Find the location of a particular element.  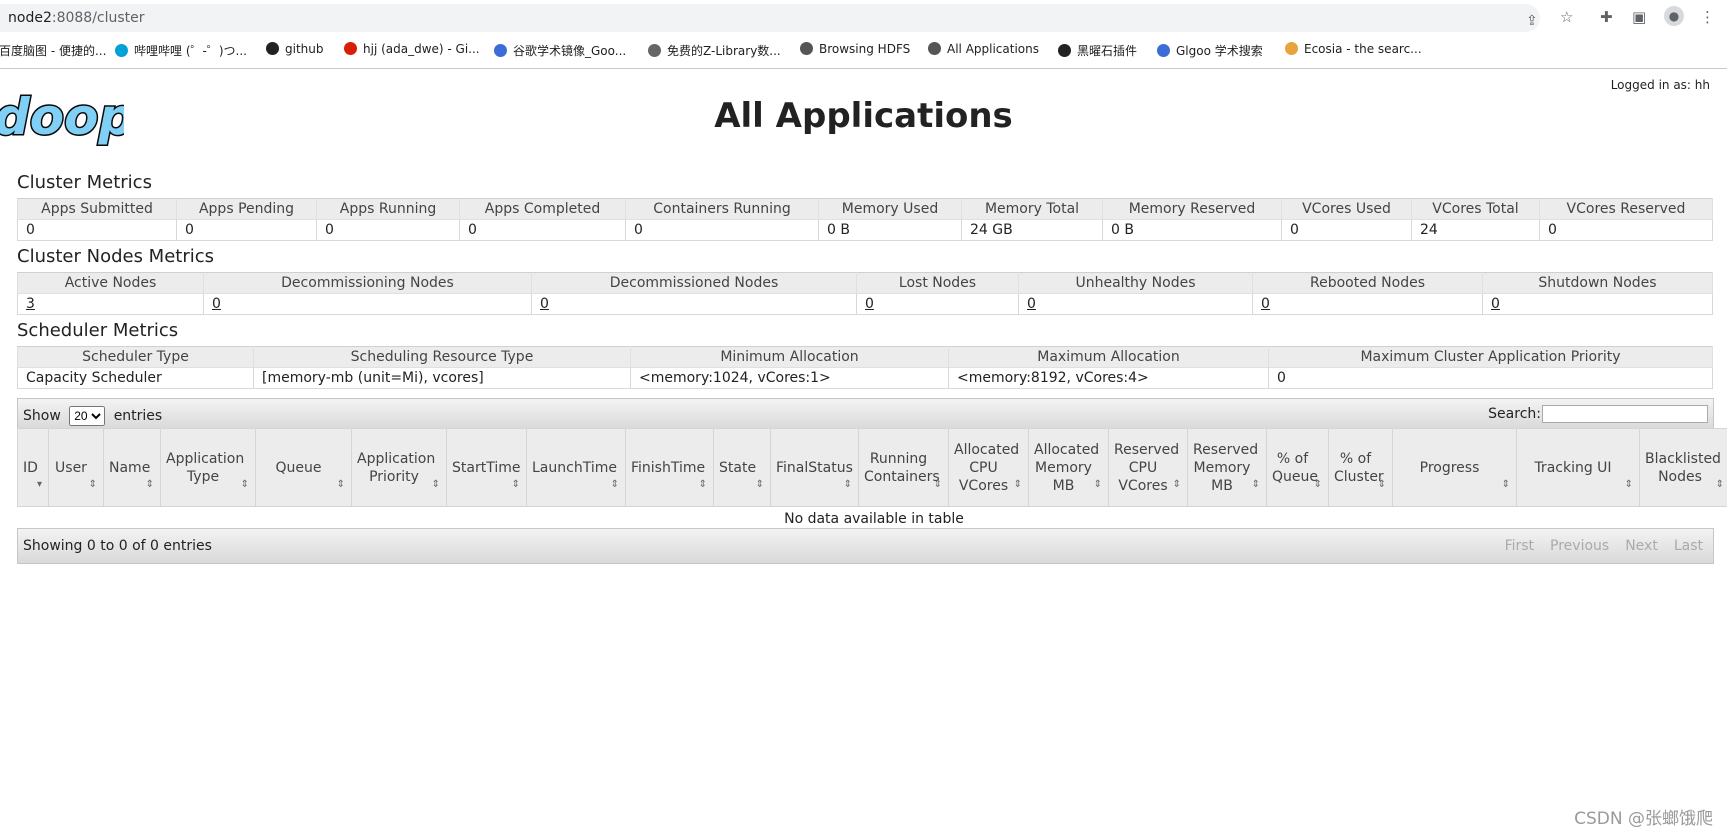

column-header-blacklisted-nodes: Blacklisted Nodes ⇕ is located at coordinates (1683, 467).